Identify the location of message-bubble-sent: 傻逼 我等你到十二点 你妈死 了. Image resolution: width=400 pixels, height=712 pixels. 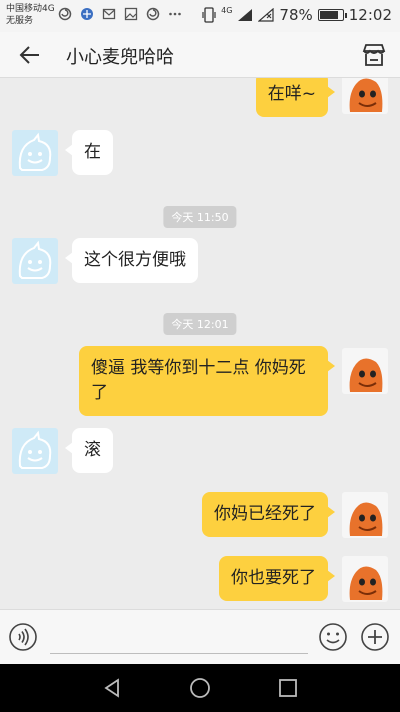
(207, 381).